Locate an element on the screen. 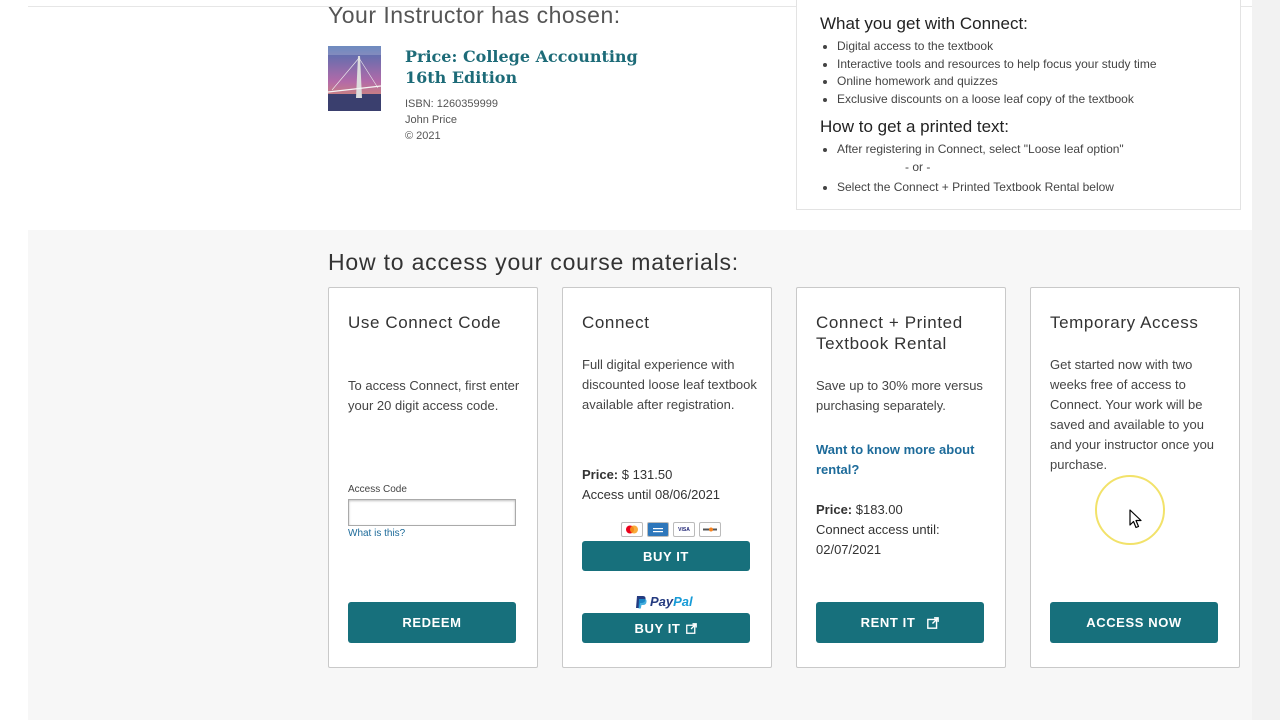  access-code-input is located at coordinates (432, 512).